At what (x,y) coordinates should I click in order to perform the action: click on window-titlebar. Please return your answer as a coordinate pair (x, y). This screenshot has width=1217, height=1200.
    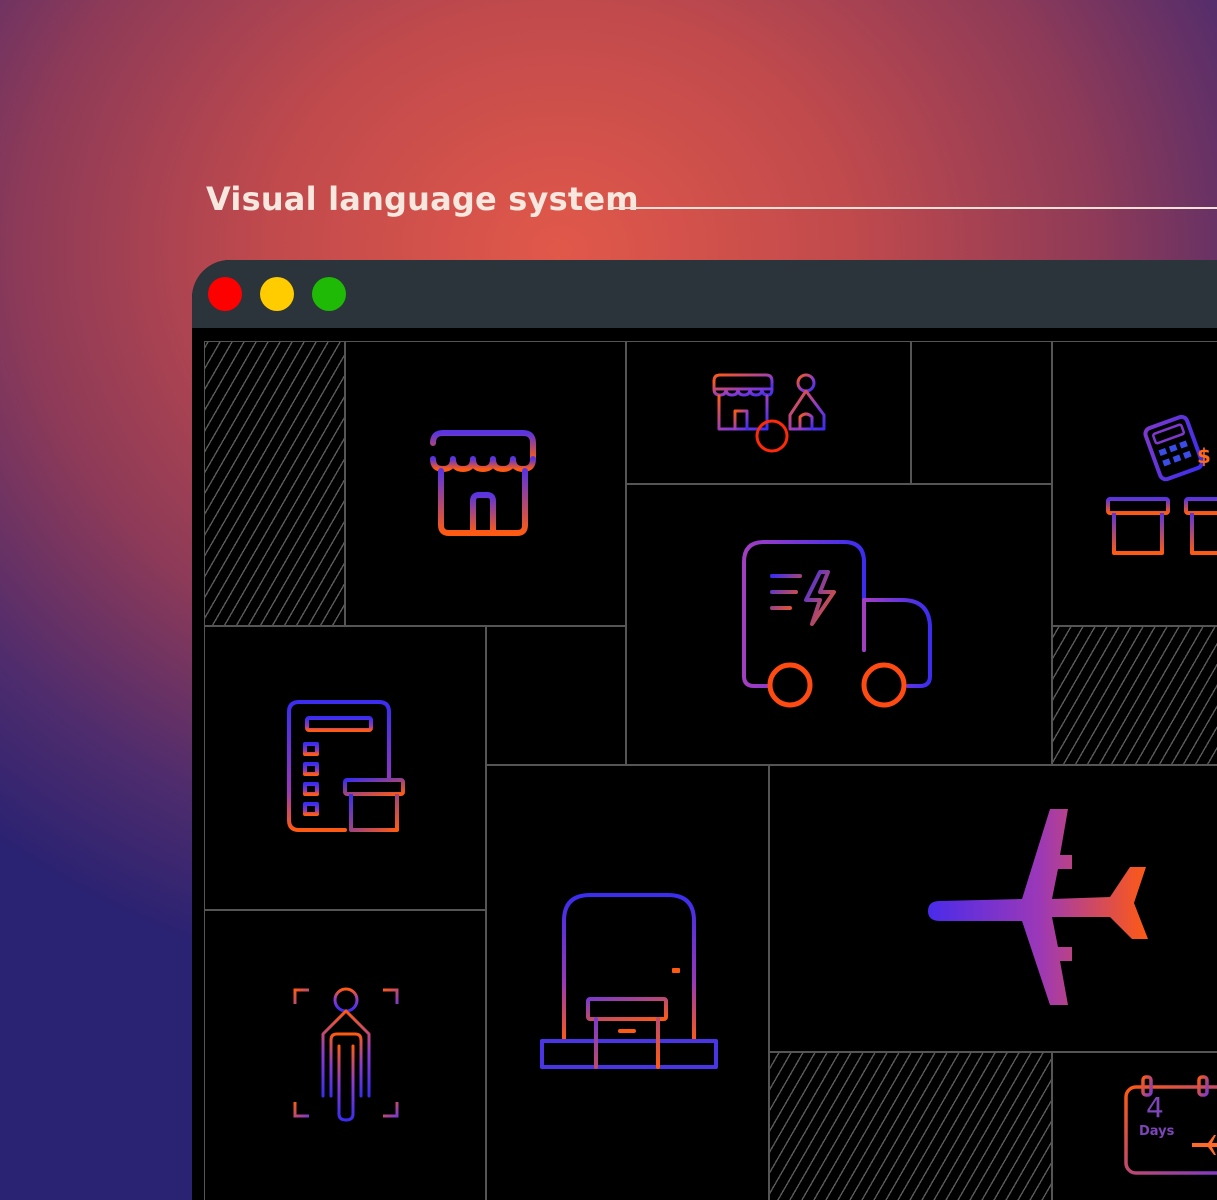
    Looking at the image, I should click on (704, 294).